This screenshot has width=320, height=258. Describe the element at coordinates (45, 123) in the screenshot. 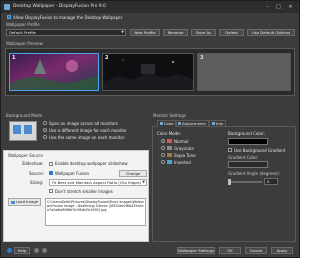

I see `mode-span-radio` at that location.